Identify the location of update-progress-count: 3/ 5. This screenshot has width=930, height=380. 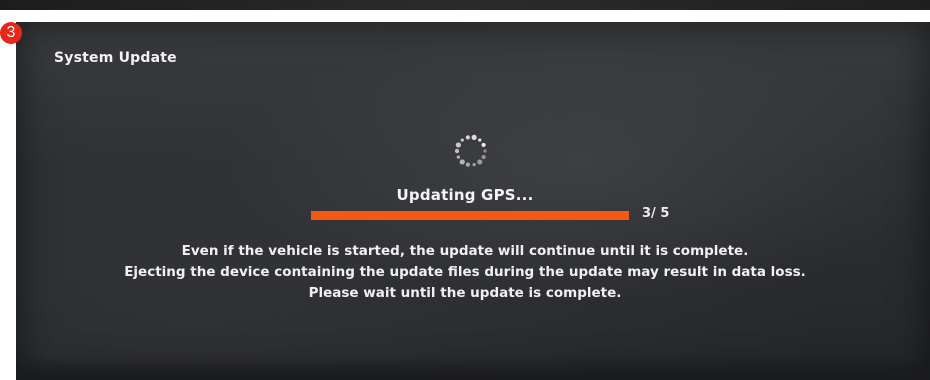
(656, 213).